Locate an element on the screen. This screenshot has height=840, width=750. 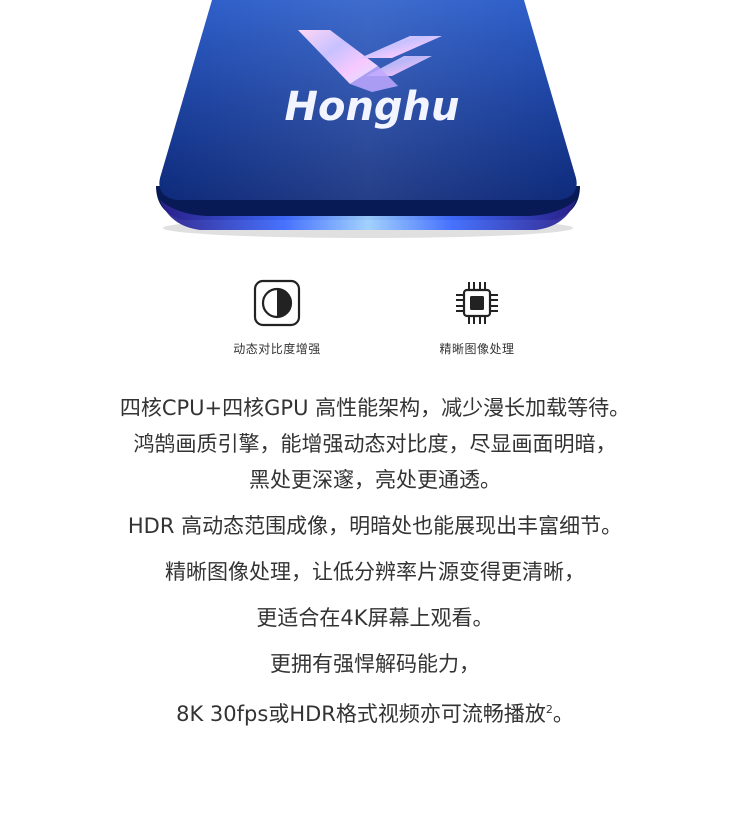
chip-brand-text: Honghu is located at coordinates (371, 107).